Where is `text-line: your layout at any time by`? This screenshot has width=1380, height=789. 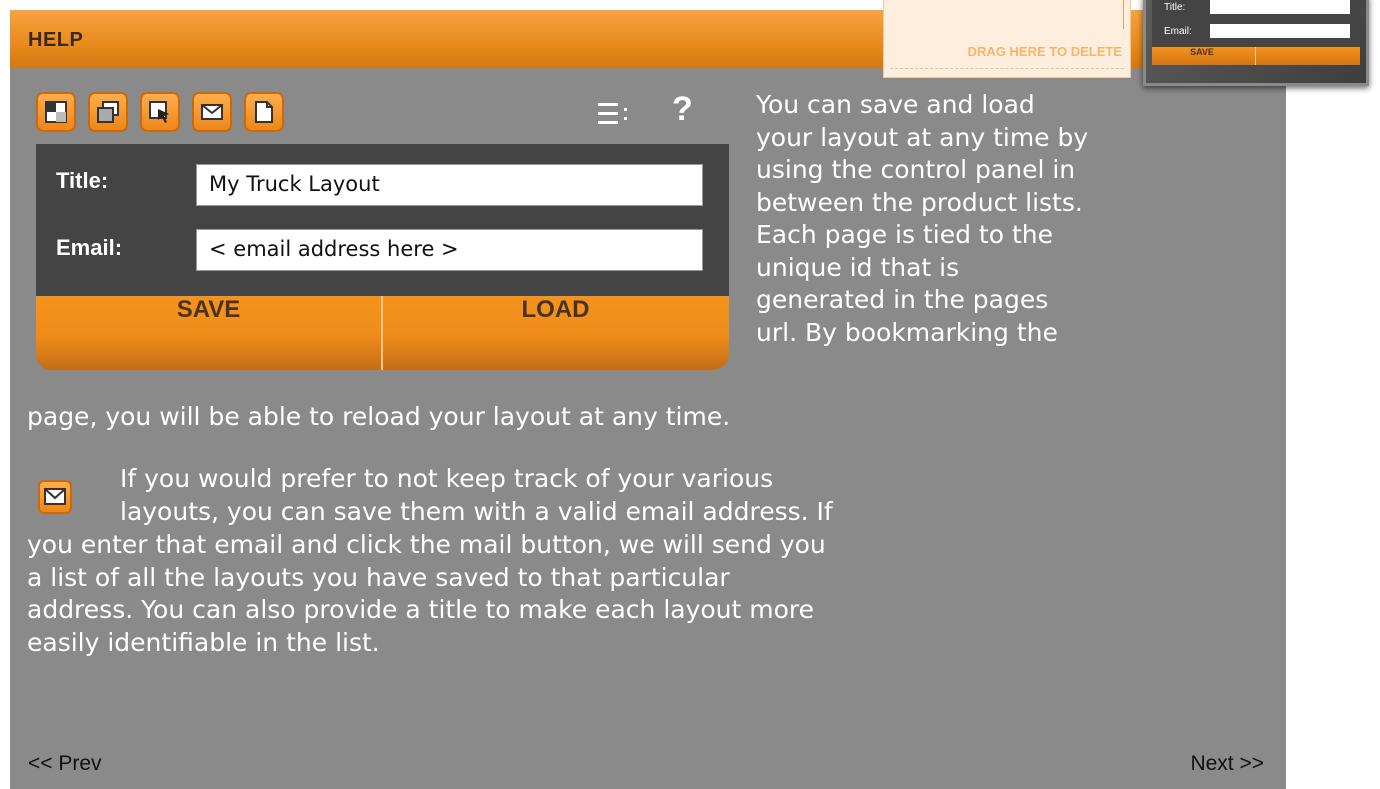 text-line: your layout at any time by is located at coordinates (922, 137).